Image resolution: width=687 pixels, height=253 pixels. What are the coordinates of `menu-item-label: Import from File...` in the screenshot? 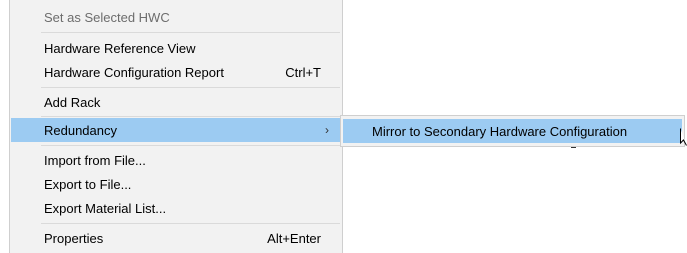 It's located at (95, 160).